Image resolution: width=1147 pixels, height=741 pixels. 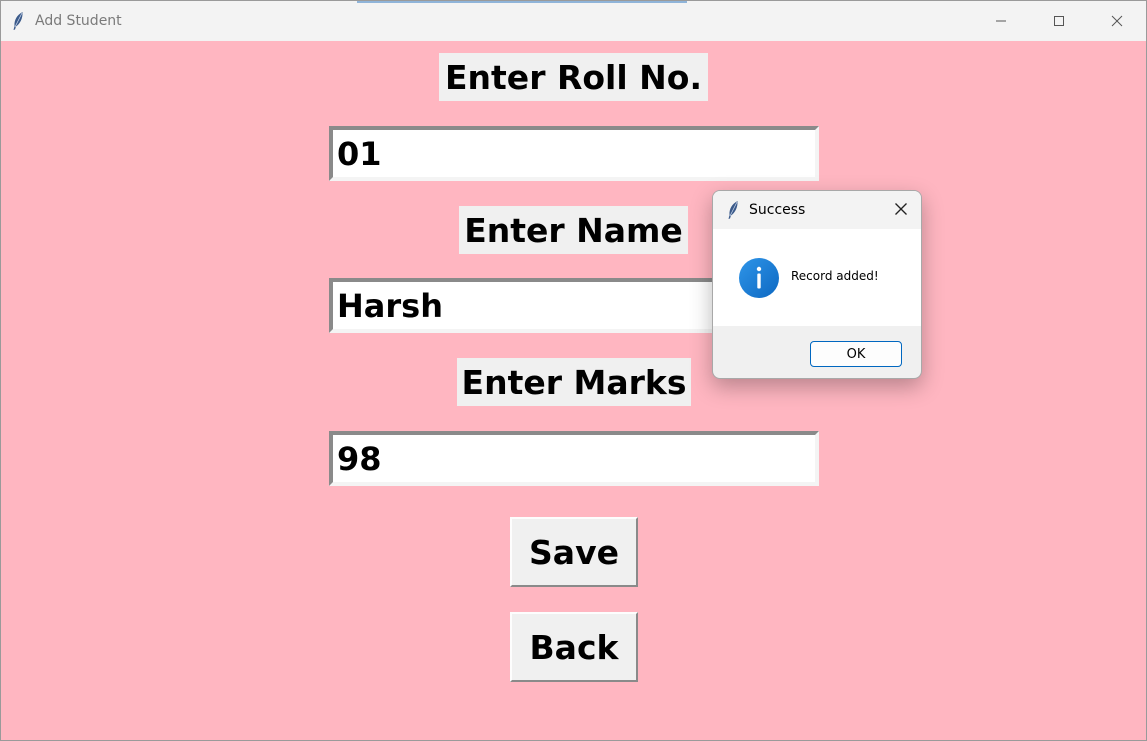 I want to click on roll-label: Enter Roll No., so click(x=573, y=77).